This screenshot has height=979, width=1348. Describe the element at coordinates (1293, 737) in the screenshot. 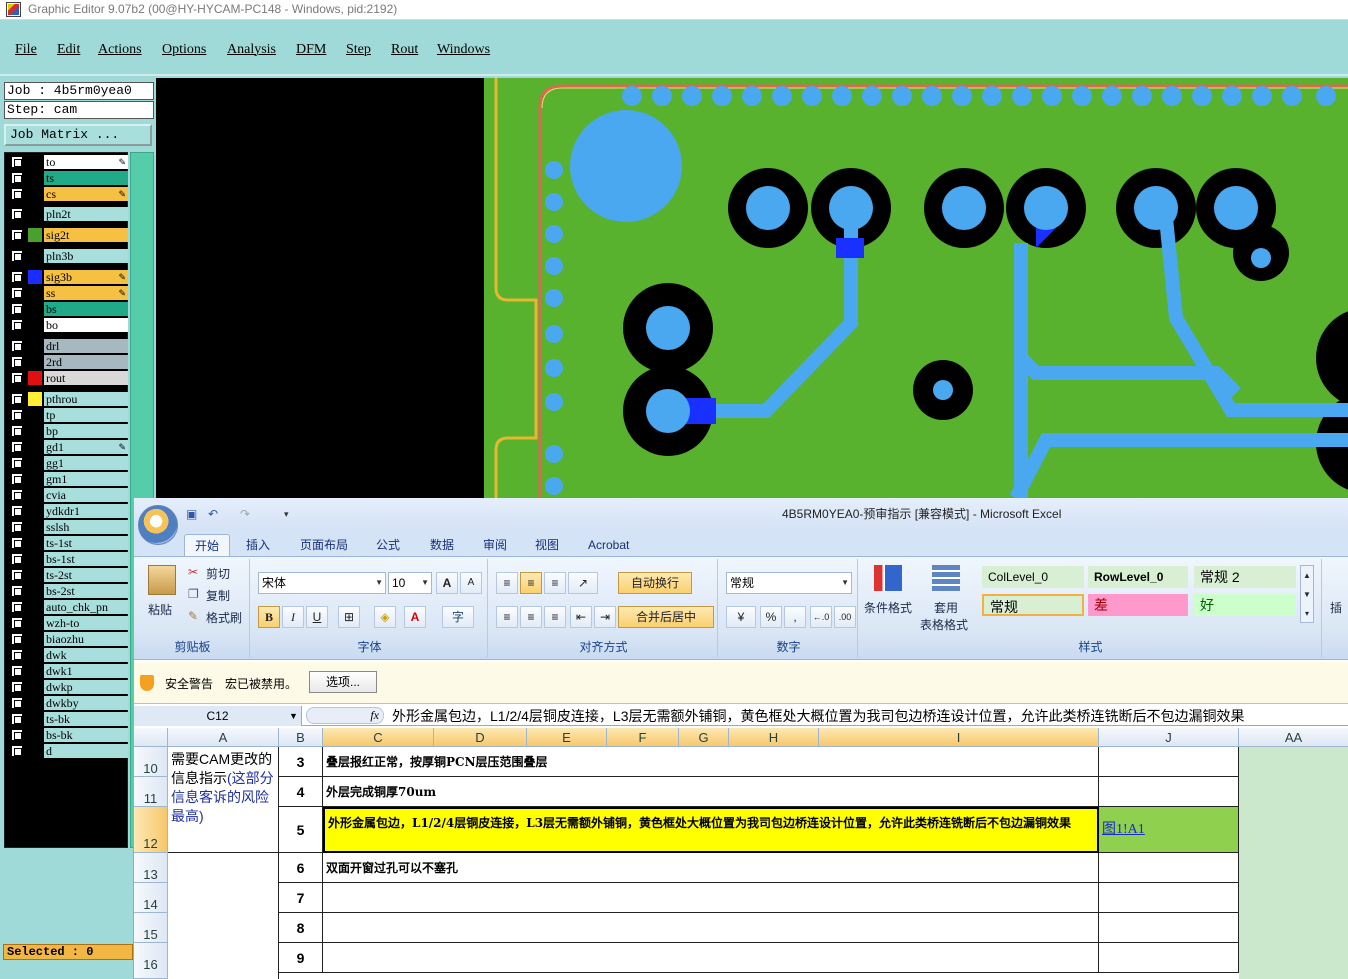

I see `column-header-aa: AA` at that location.